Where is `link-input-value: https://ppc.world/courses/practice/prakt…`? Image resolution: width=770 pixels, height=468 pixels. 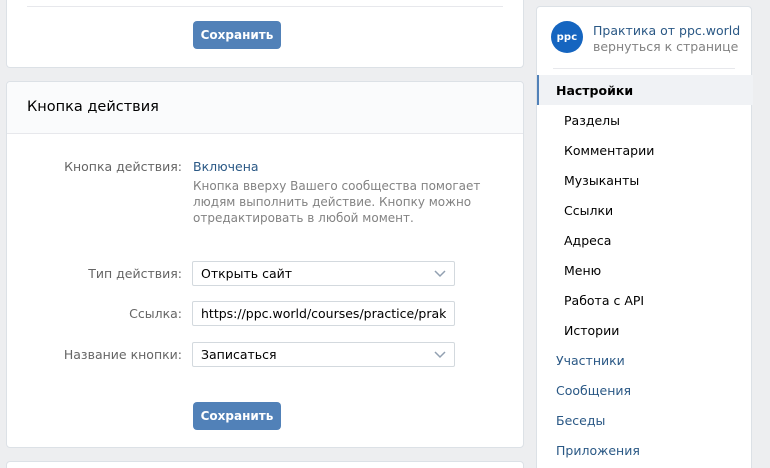
link-input-value: https://ppc.world/courses/practice/prakt… is located at coordinates (323, 313).